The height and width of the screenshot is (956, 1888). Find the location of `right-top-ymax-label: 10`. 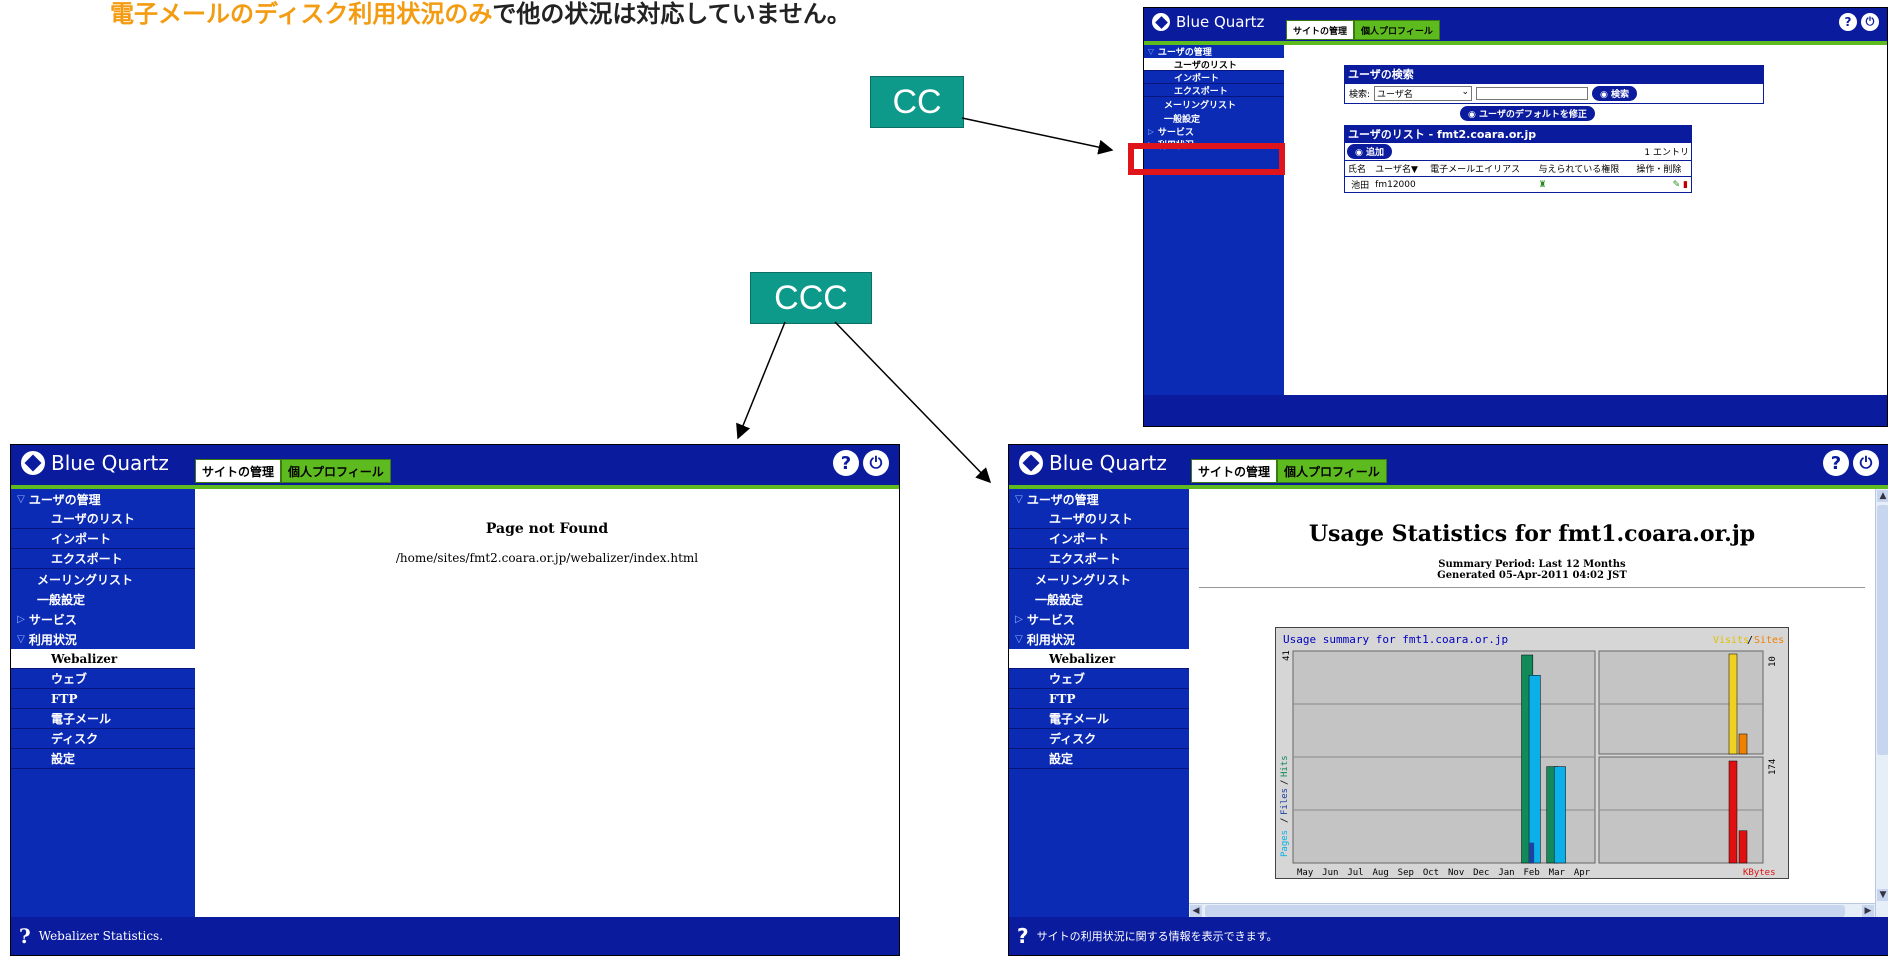

right-top-ymax-label: 10 is located at coordinates (1773, 661).